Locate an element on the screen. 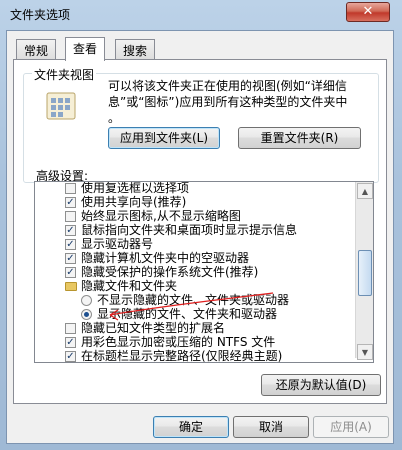  advanced-setting-label: 始终显示图标,从不显示缩略图 is located at coordinates (161, 216).